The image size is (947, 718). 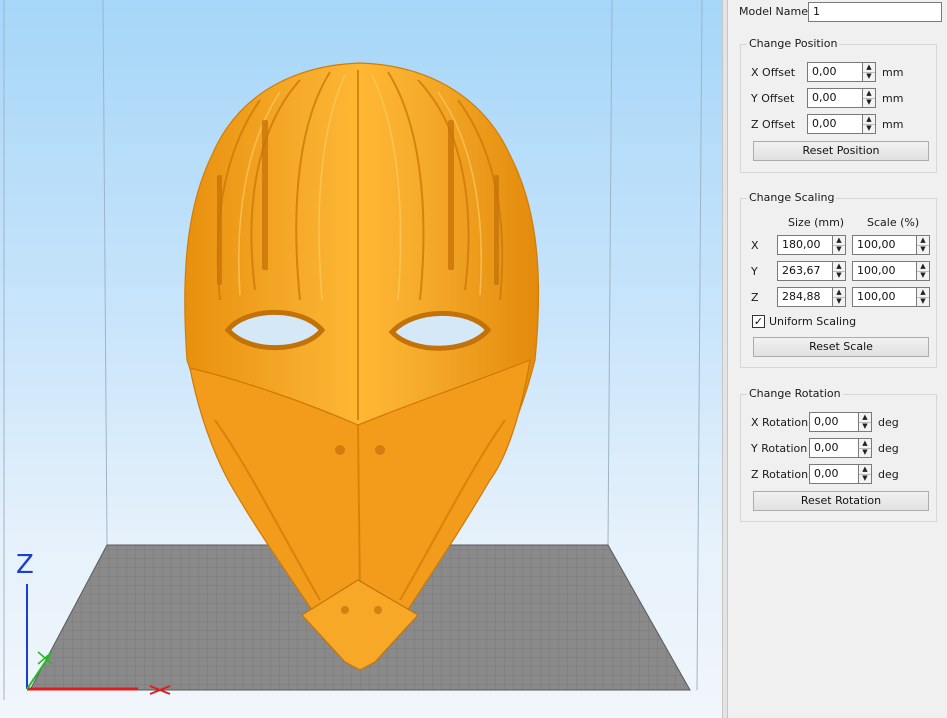 I want to click on scaling-group-title: Change Scaling, so click(x=792, y=198).